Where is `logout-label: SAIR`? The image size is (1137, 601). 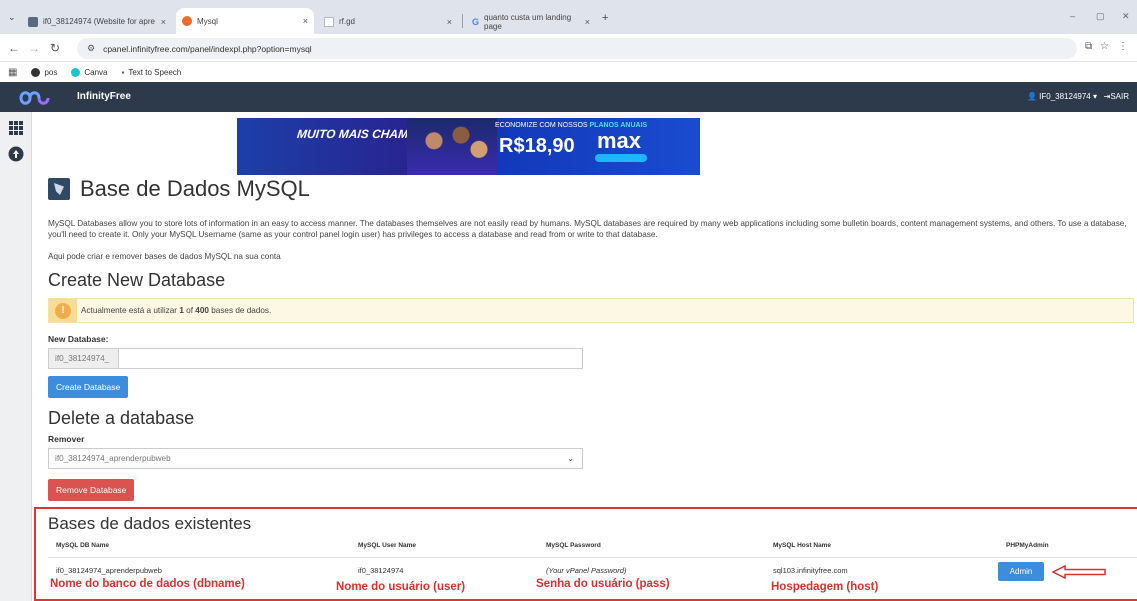
logout-label: SAIR is located at coordinates (1119, 96).